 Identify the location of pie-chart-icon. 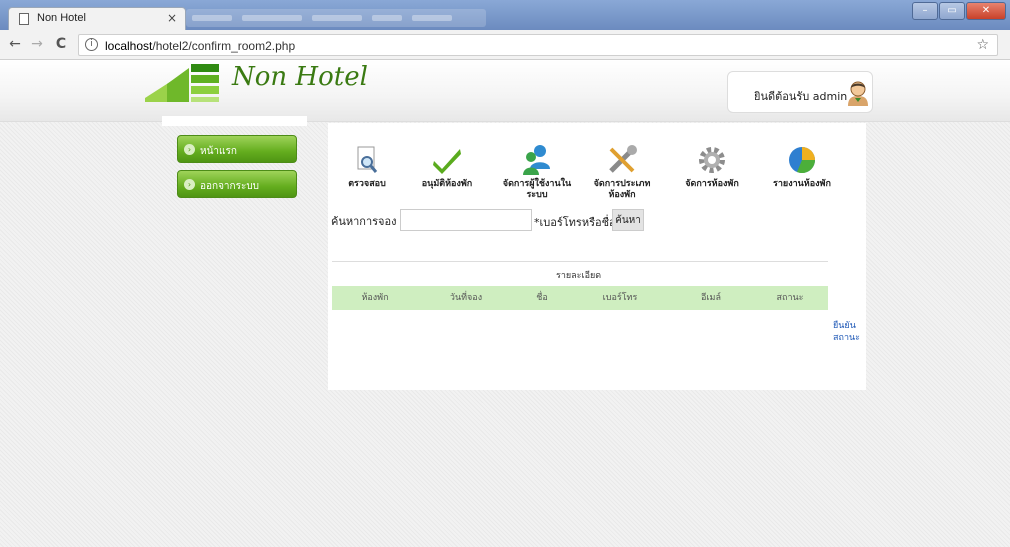
(802, 160).